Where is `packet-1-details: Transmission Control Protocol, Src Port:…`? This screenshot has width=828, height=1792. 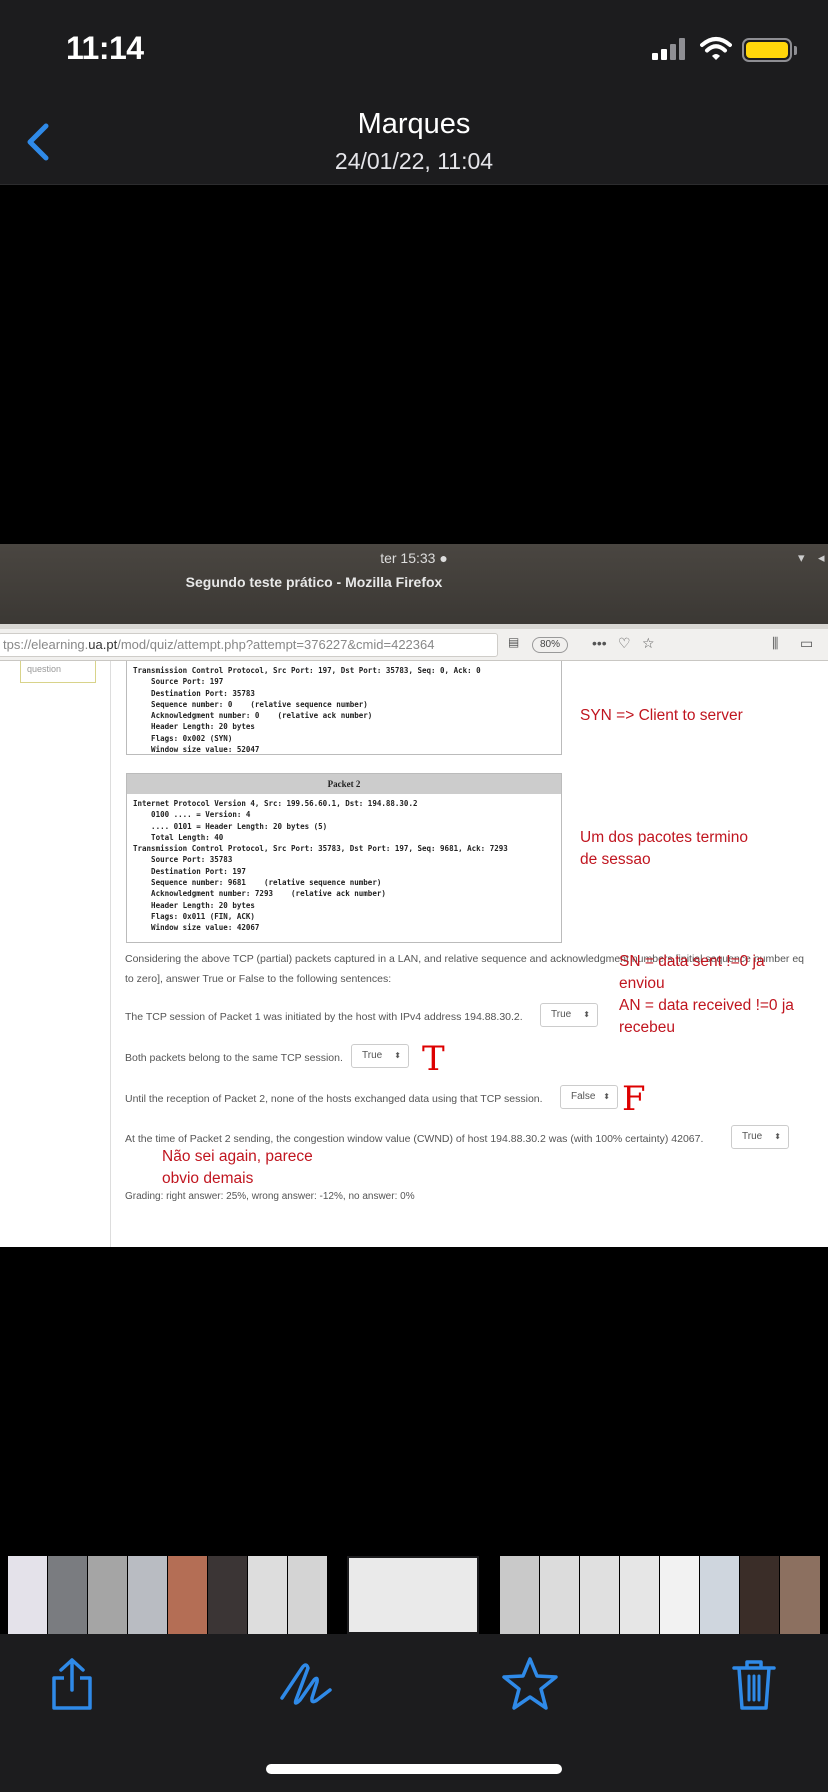
packet-1-details: Transmission Control Protocol, Src Port:… is located at coordinates (344, 710).